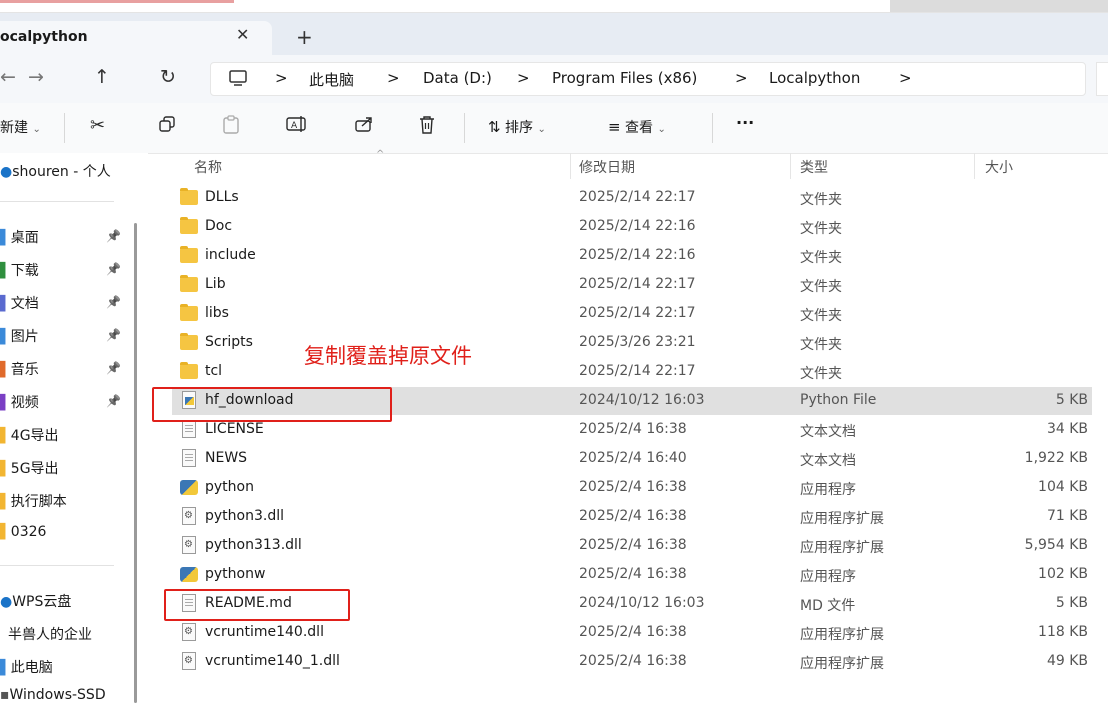 The image size is (1108, 703). Describe the element at coordinates (19, 237) in the screenshot. I see `sidebar-item-quick: ▌桌面` at that location.